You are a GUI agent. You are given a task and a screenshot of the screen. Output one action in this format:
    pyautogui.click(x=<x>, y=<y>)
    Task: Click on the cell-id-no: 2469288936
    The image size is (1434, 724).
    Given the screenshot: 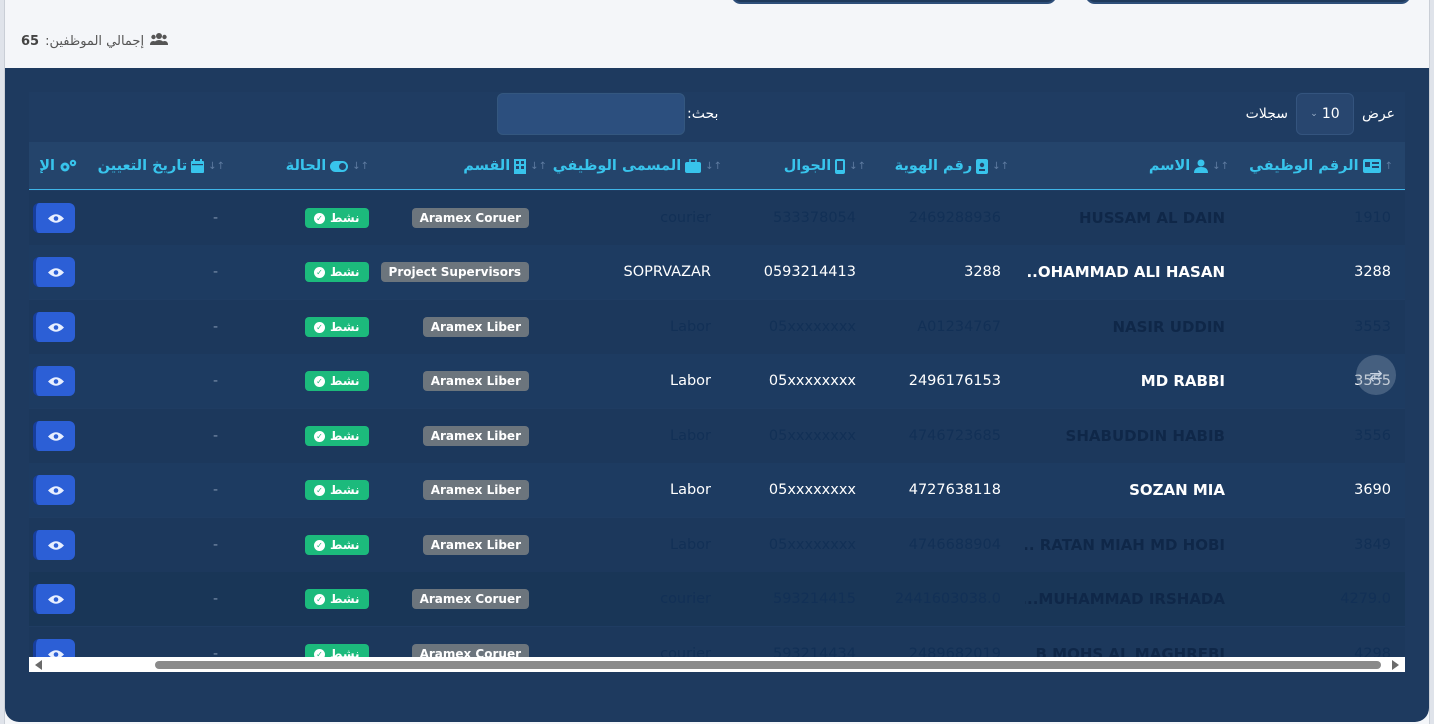 What is the action you would take?
    pyautogui.click(x=954, y=218)
    